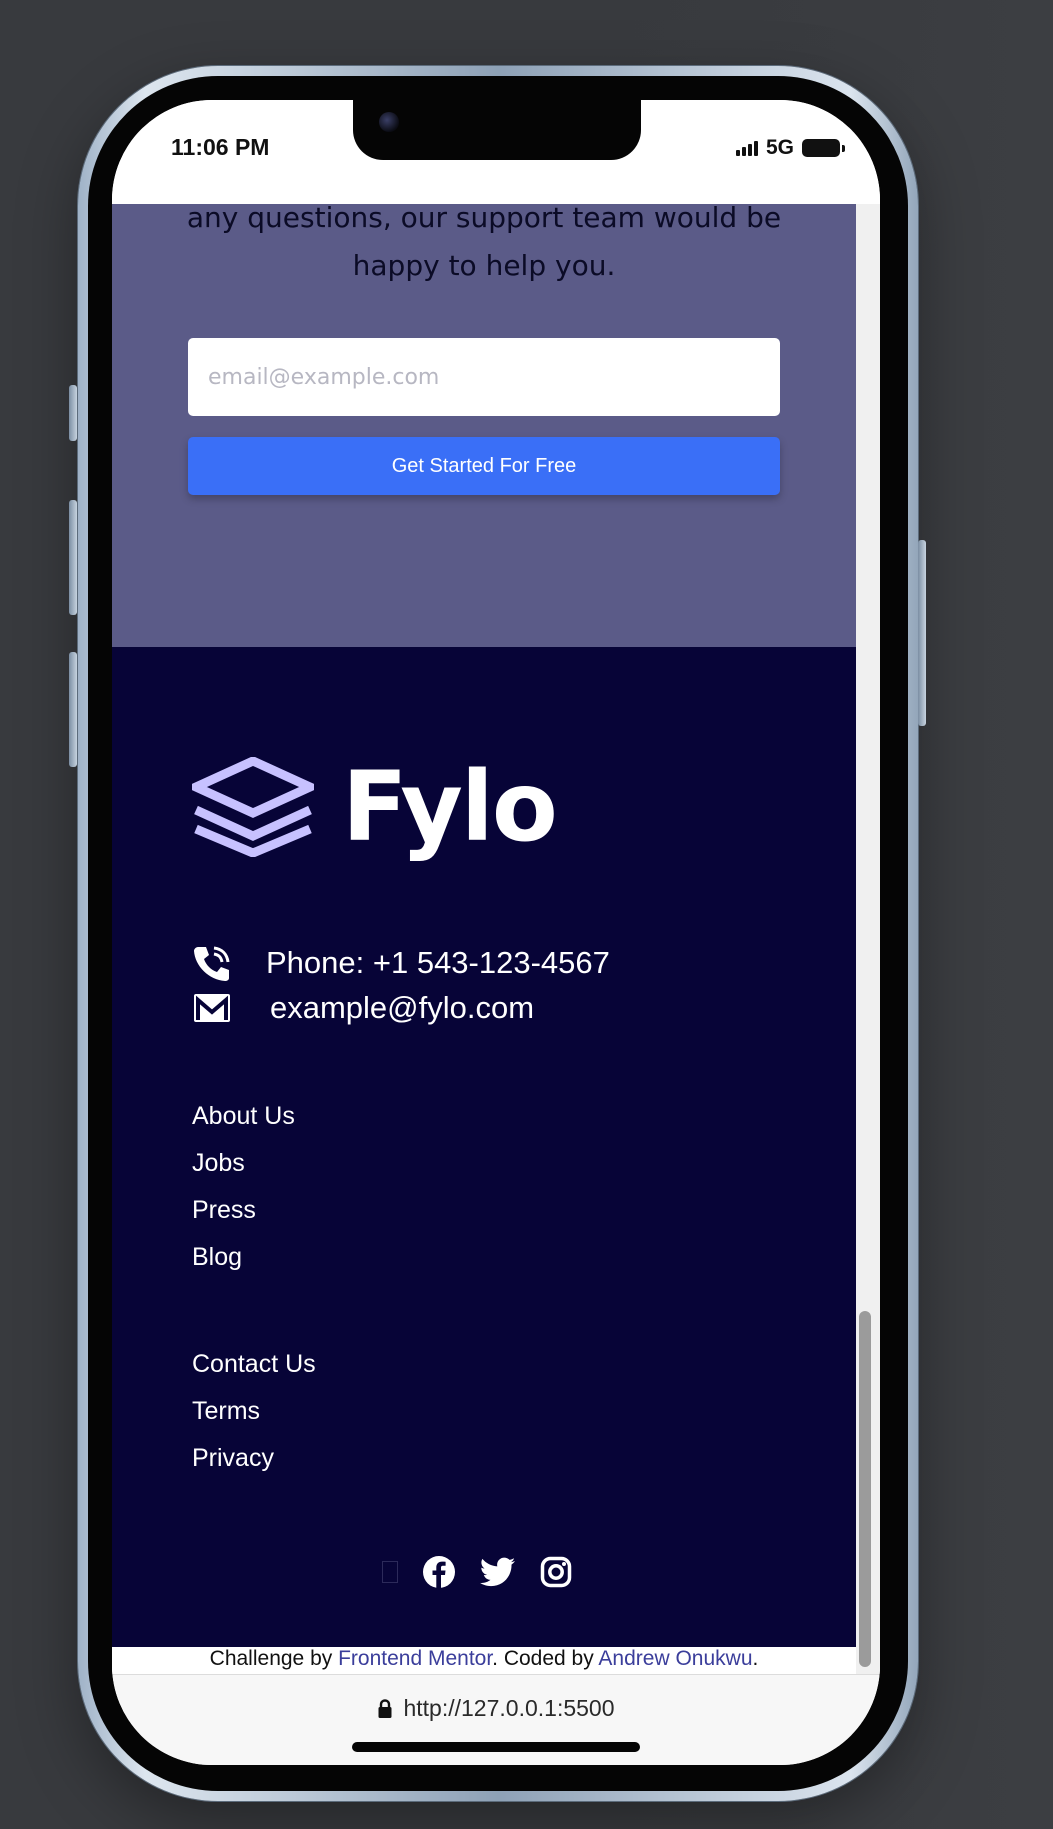 The image size is (1053, 1829). Describe the element at coordinates (484, 265) in the screenshot. I see `cta-text-line-2: happy to help you.` at that location.